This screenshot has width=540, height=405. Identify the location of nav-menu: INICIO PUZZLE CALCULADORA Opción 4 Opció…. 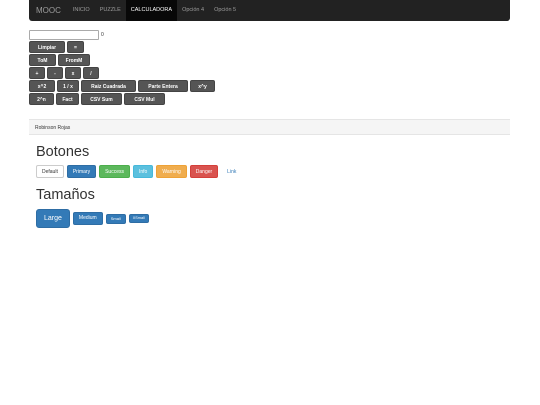
(154, 10).